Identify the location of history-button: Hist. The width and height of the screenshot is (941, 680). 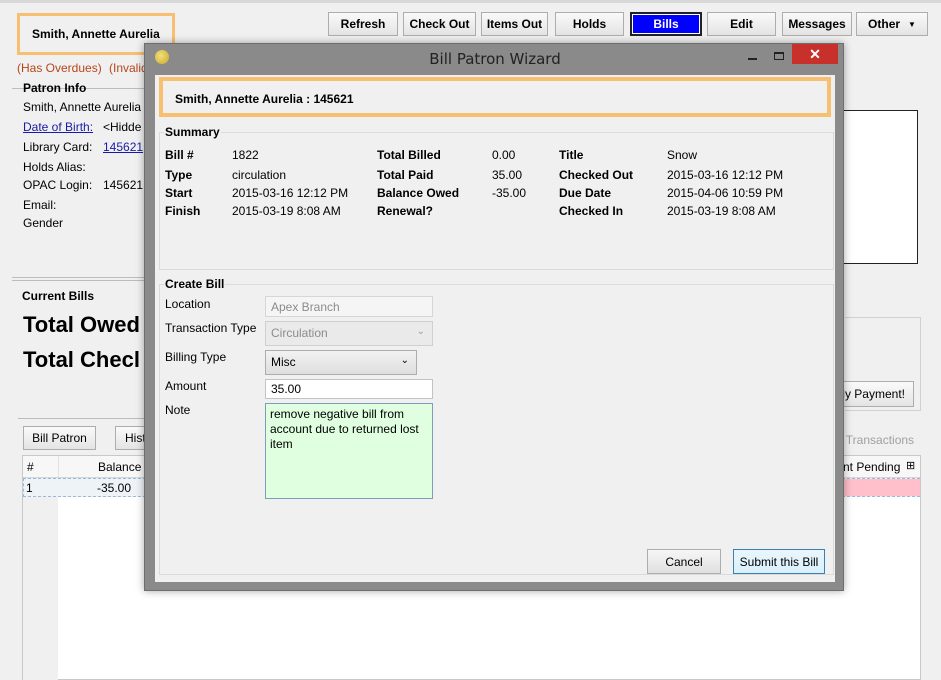
(130, 438).